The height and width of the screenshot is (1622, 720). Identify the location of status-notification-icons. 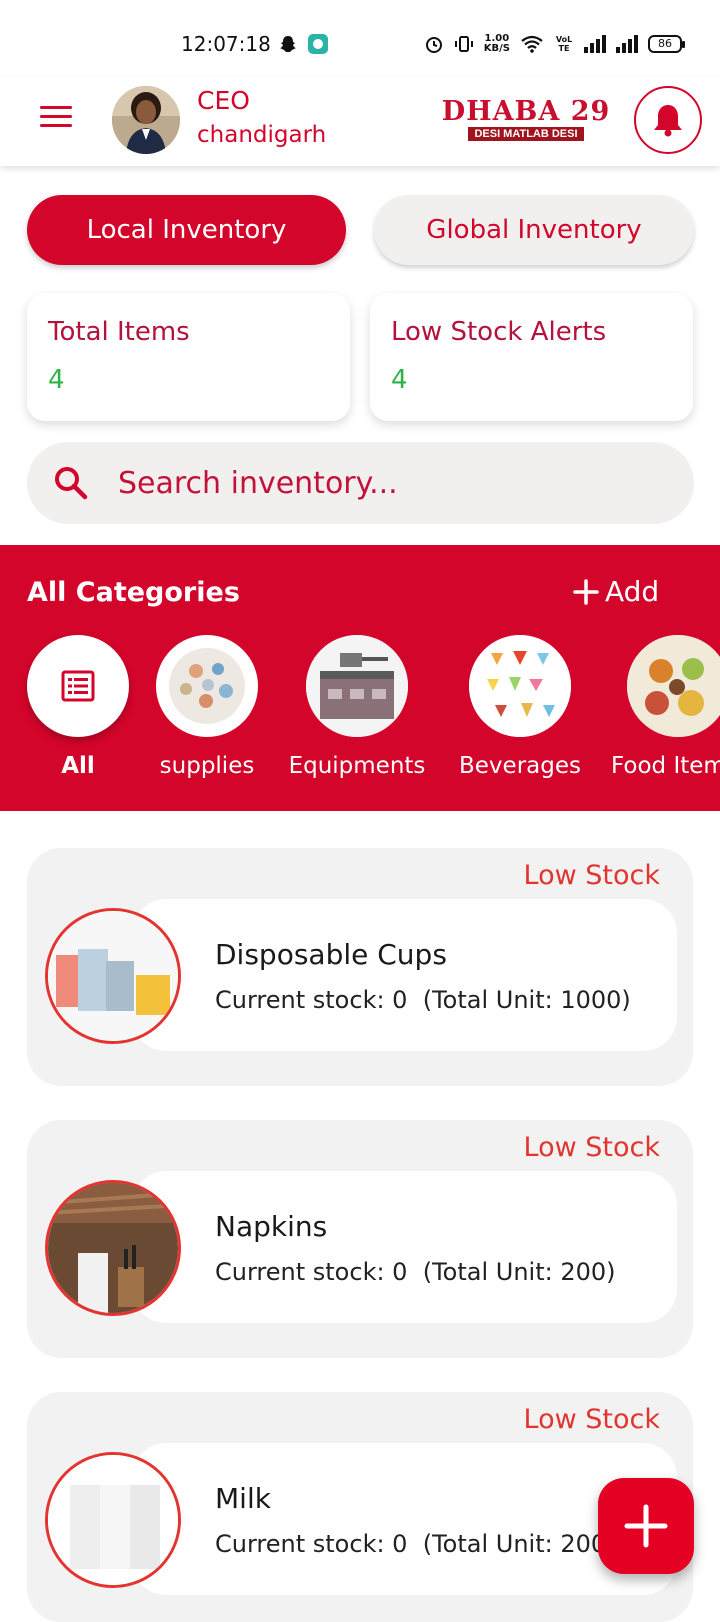
(303, 44).